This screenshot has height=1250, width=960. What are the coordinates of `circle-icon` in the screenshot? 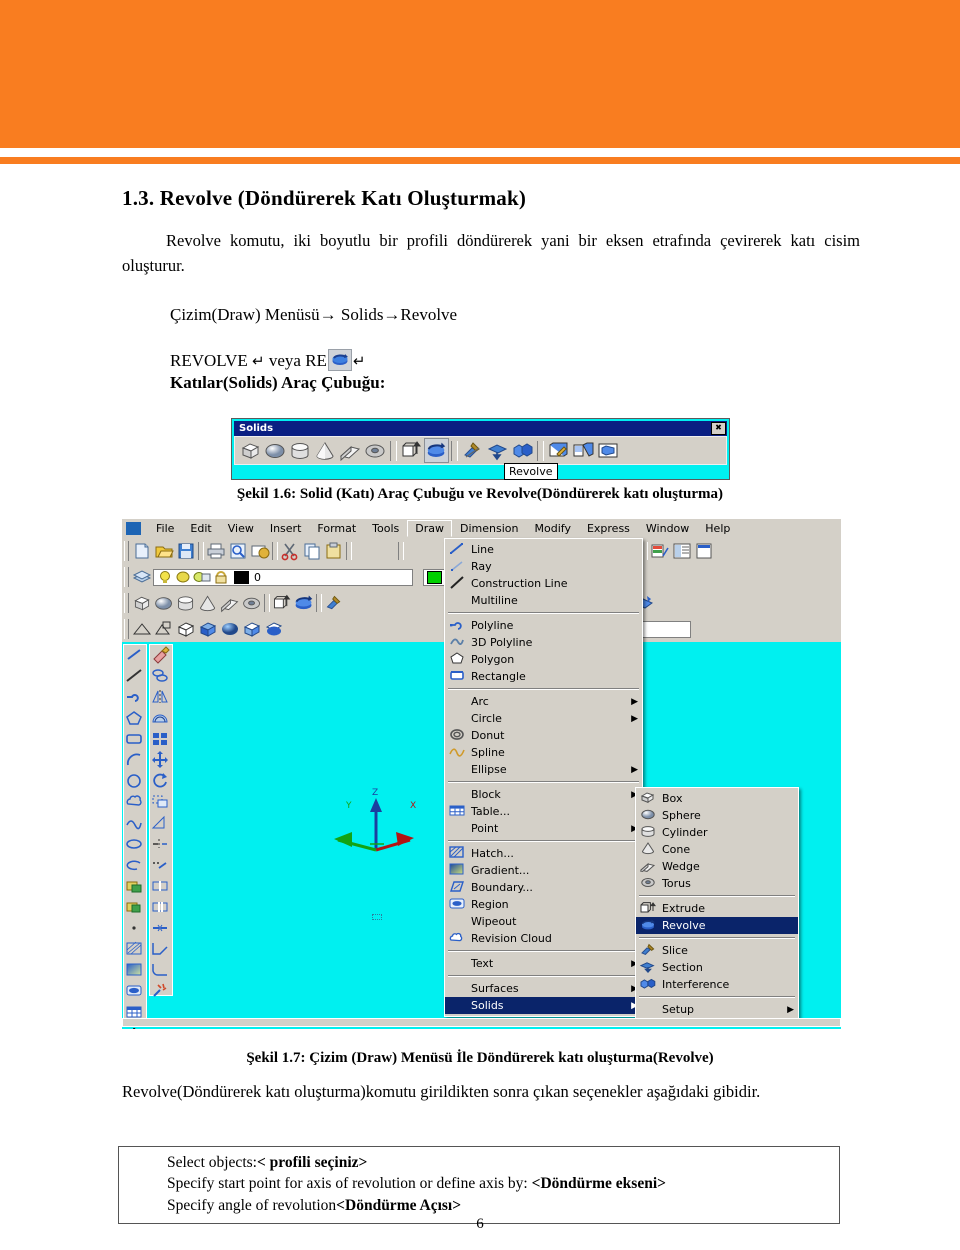 It's located at (135, 781).